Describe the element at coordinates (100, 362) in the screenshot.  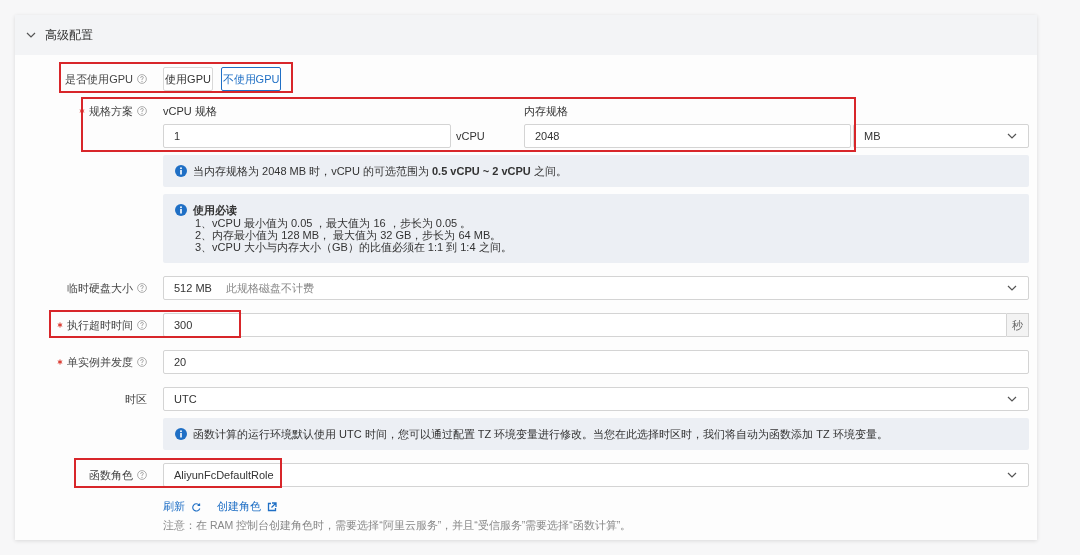
I see `field-label: 单实例并发度` at that location.